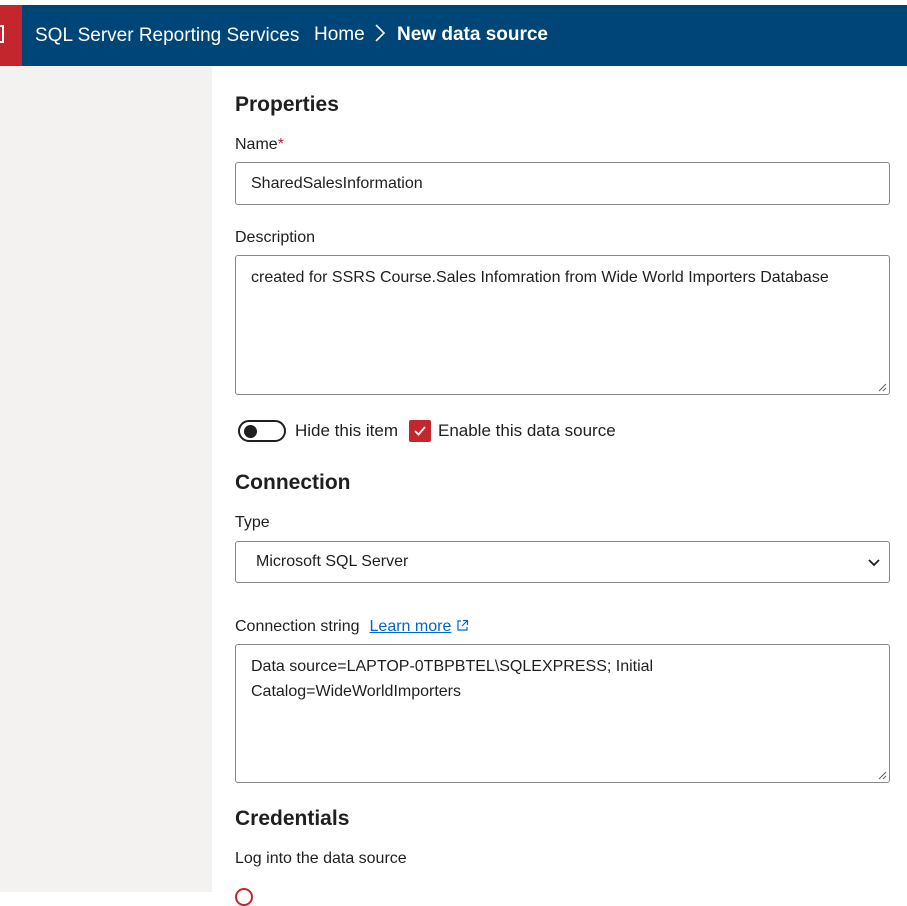 This screenshot has height=906, width=907. Describe the element at coordinates (321, 858) in the screenshot. I see `login-label: Log into the data source` at that location.